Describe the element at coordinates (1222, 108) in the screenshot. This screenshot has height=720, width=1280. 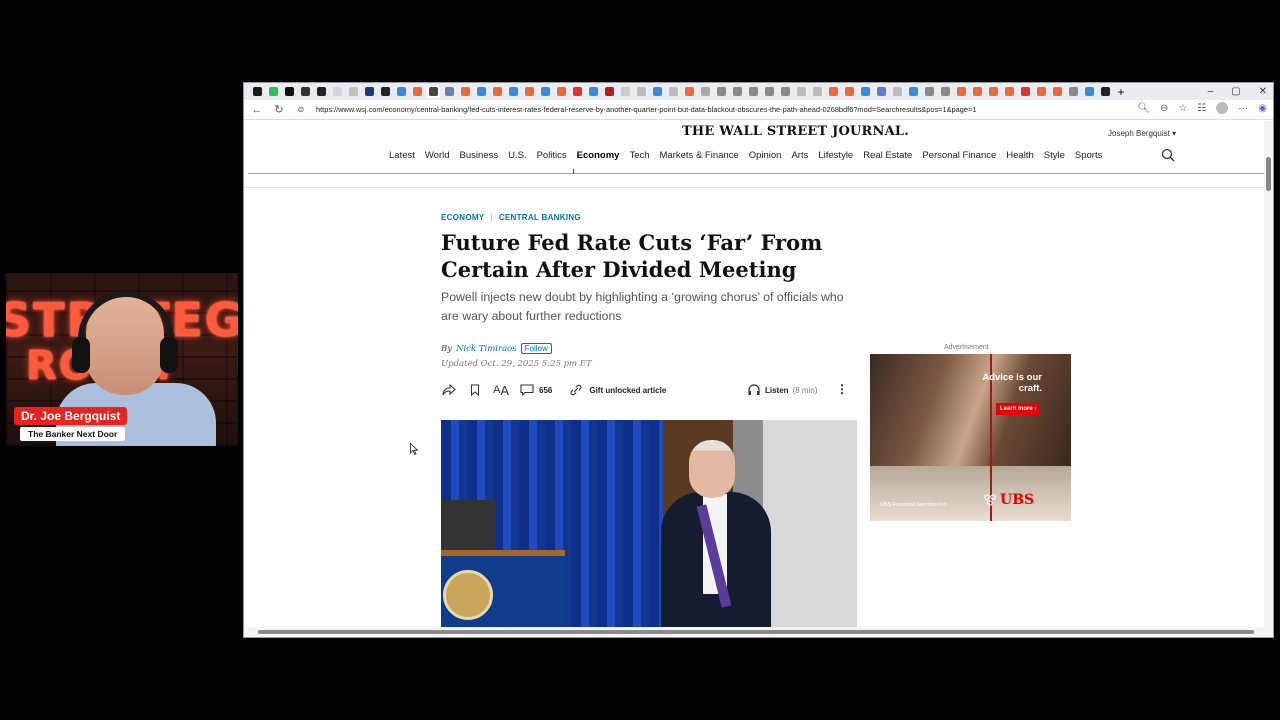
I see `profile-icon` at that location.